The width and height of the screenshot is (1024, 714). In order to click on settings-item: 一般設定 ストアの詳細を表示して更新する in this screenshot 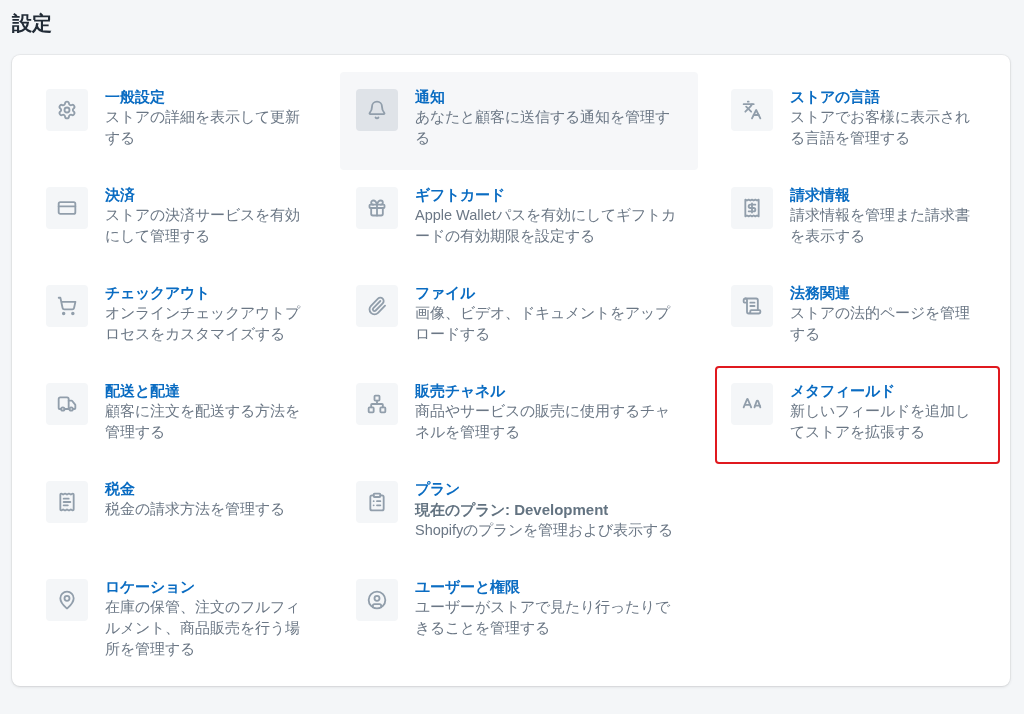, I will do `click(185, 121)`.